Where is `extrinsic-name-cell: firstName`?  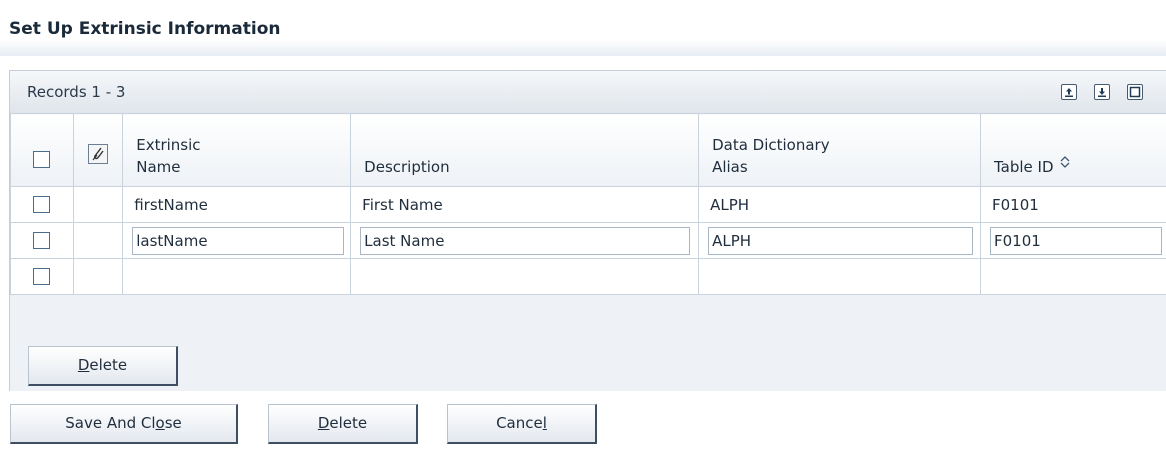
extrinsic-name-cell: firstName is located at coordinates (237, 204).